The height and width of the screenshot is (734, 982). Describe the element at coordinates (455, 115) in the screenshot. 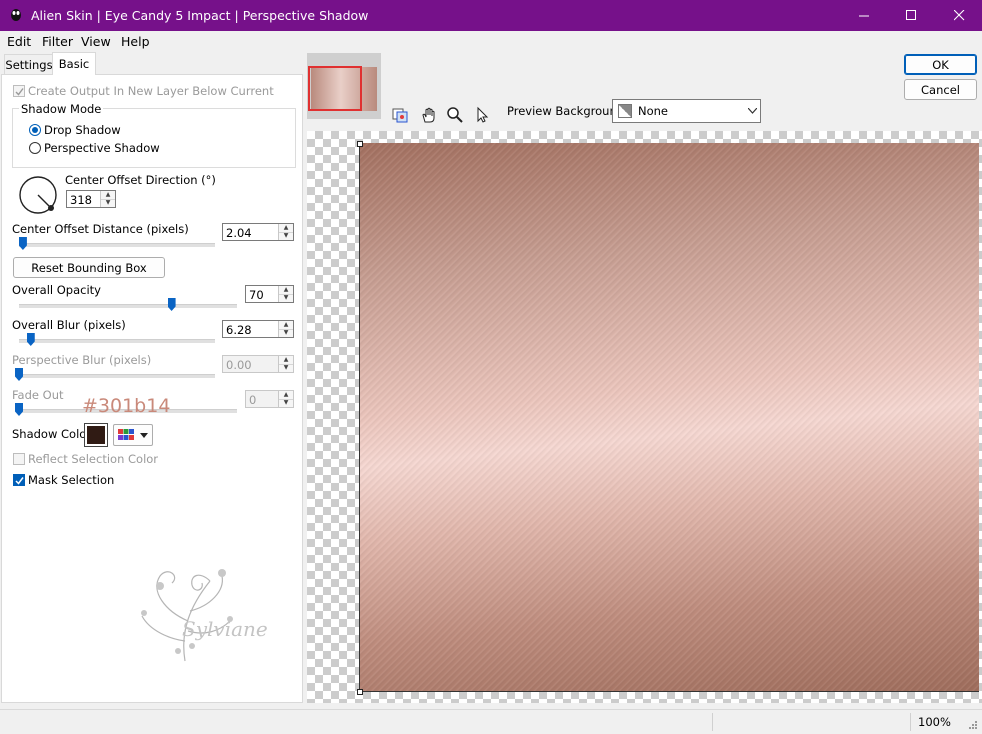

I see `zoom-icon` at that location.